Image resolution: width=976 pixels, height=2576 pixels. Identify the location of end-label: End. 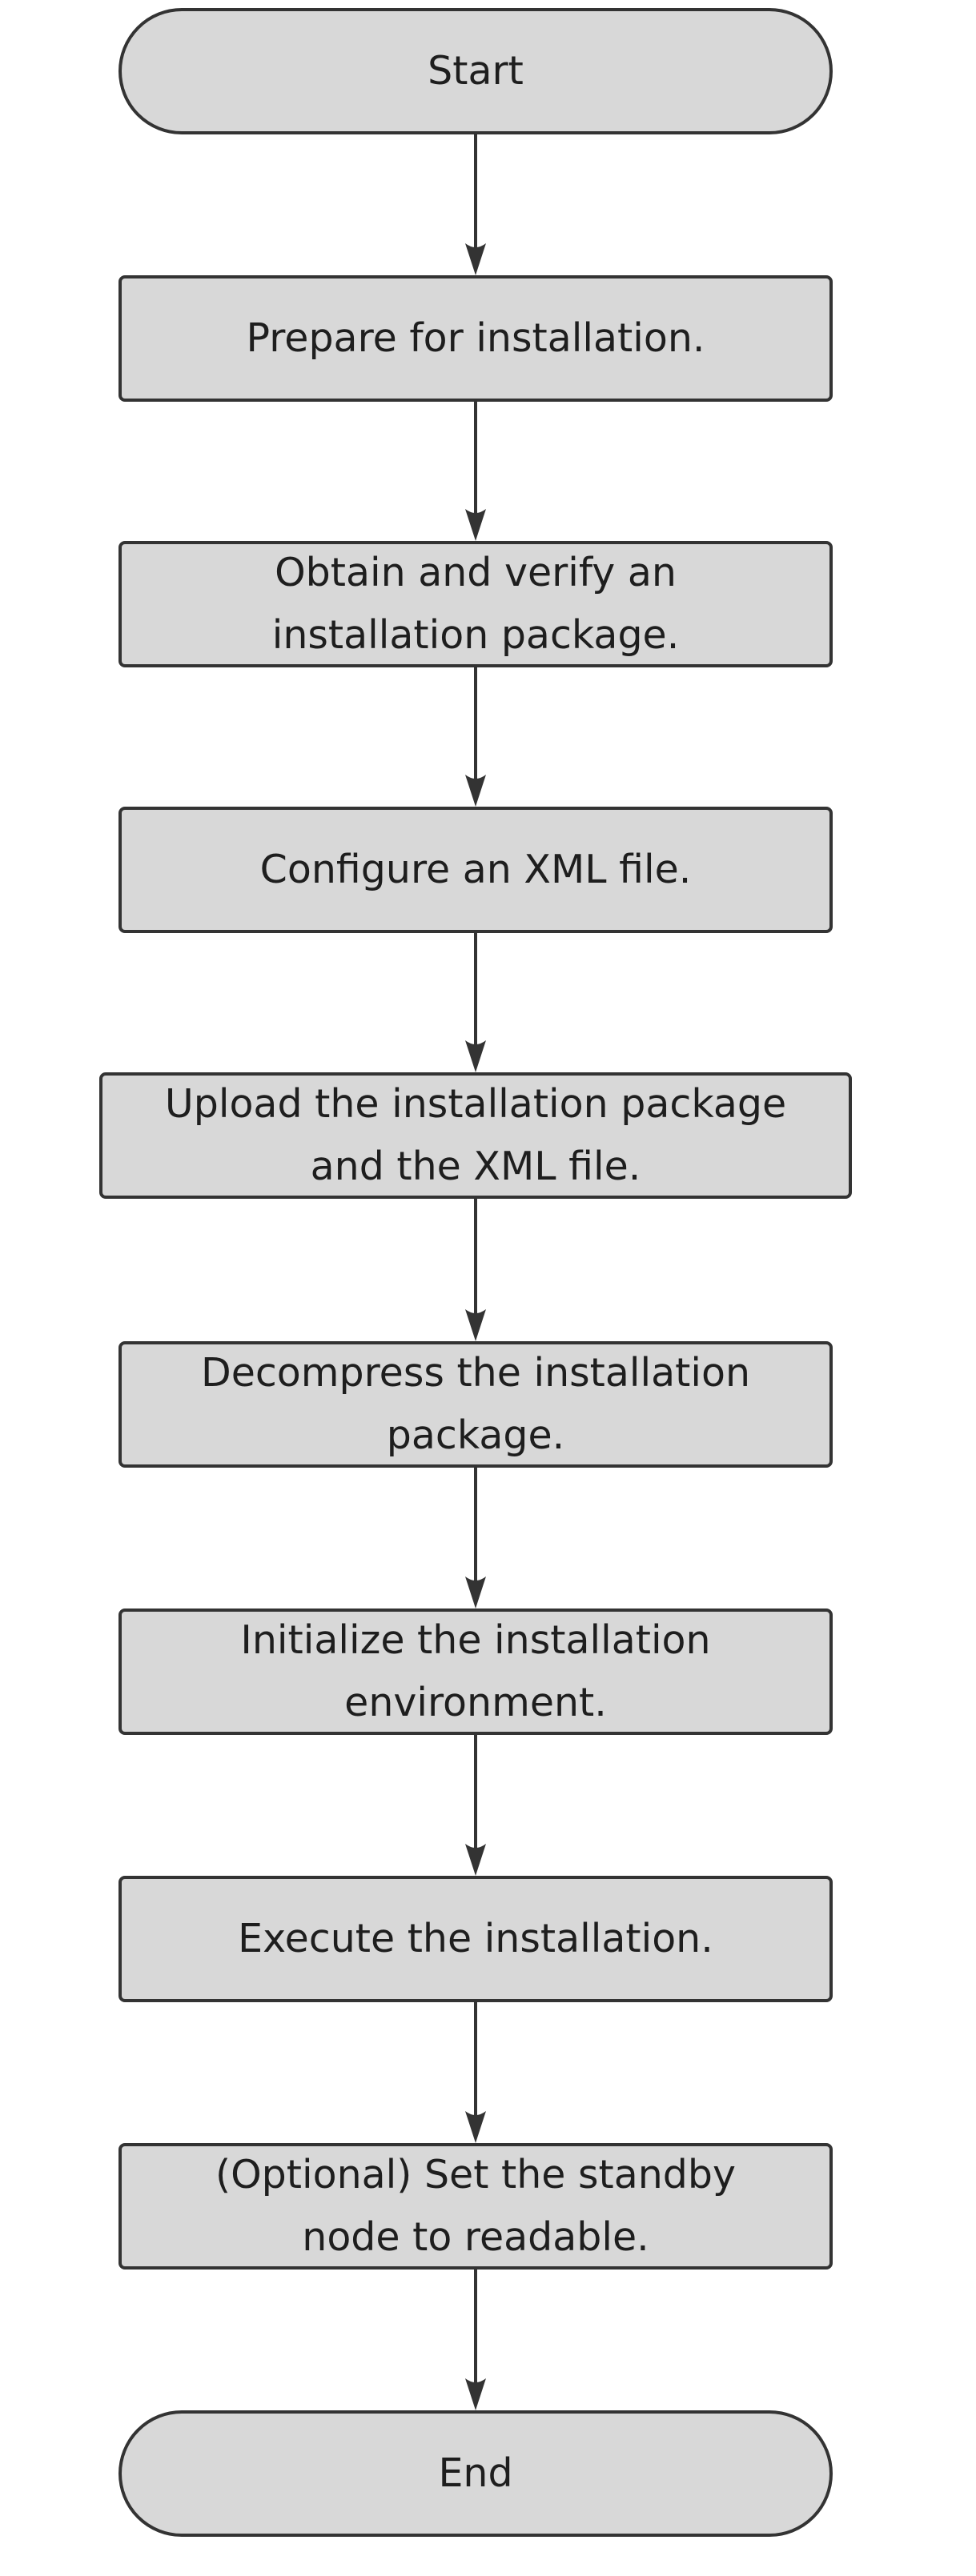
(475, 2473).